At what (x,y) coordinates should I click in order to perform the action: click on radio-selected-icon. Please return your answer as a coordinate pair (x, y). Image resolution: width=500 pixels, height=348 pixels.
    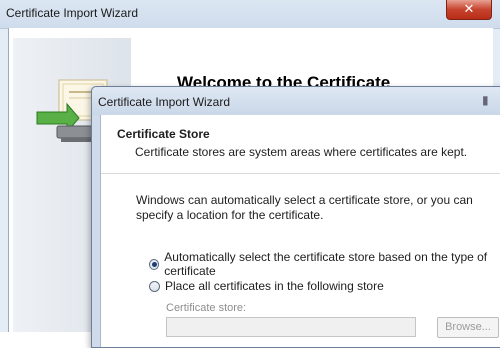
    Looking at the image, I should click on (154, 264).